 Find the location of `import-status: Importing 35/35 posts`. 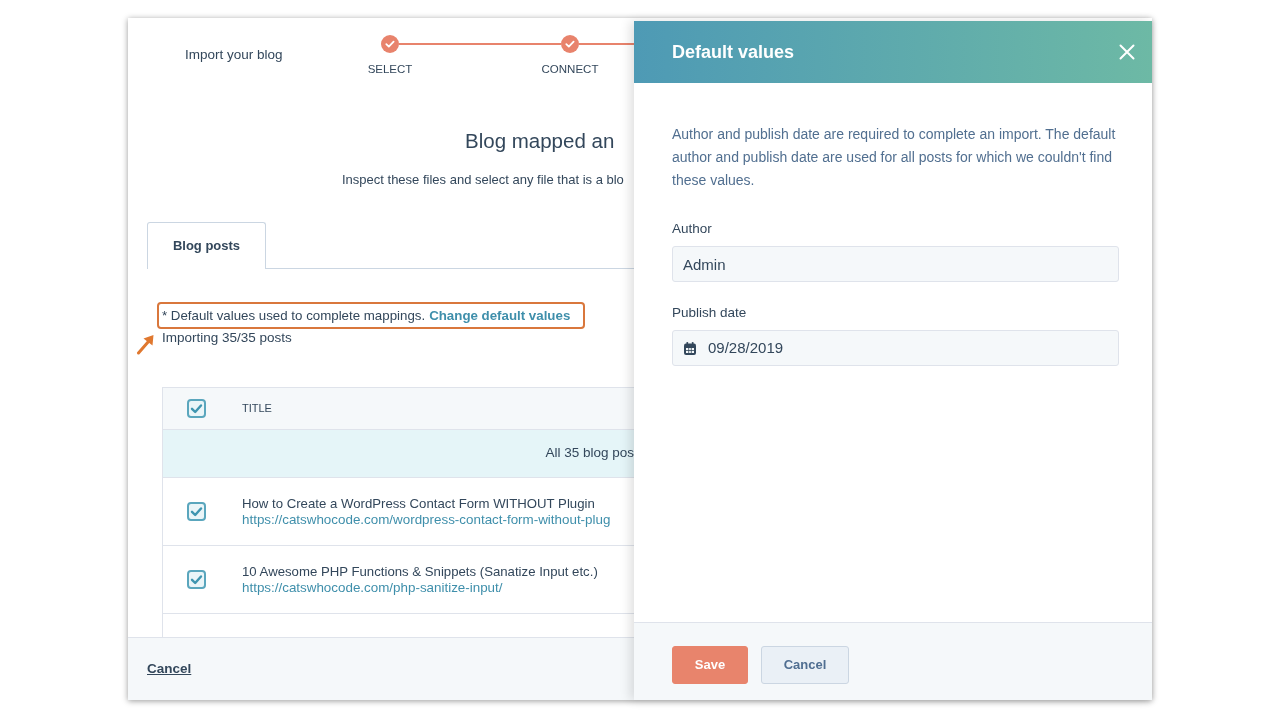

import-status: Importing 35/35 posts is located at coordinates (227, 337).